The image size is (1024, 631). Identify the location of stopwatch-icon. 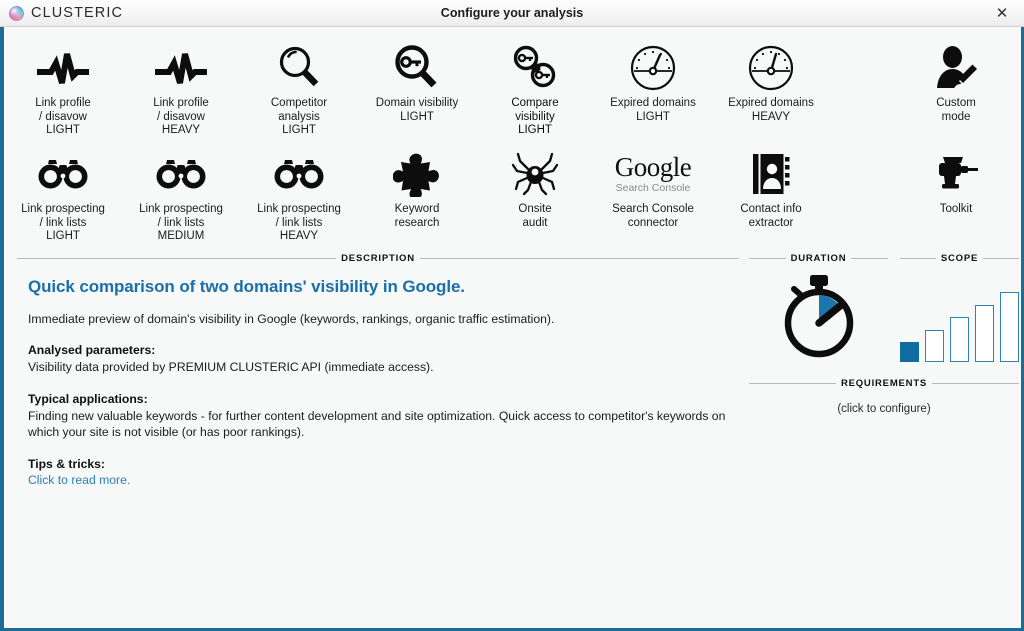
(818, 316).